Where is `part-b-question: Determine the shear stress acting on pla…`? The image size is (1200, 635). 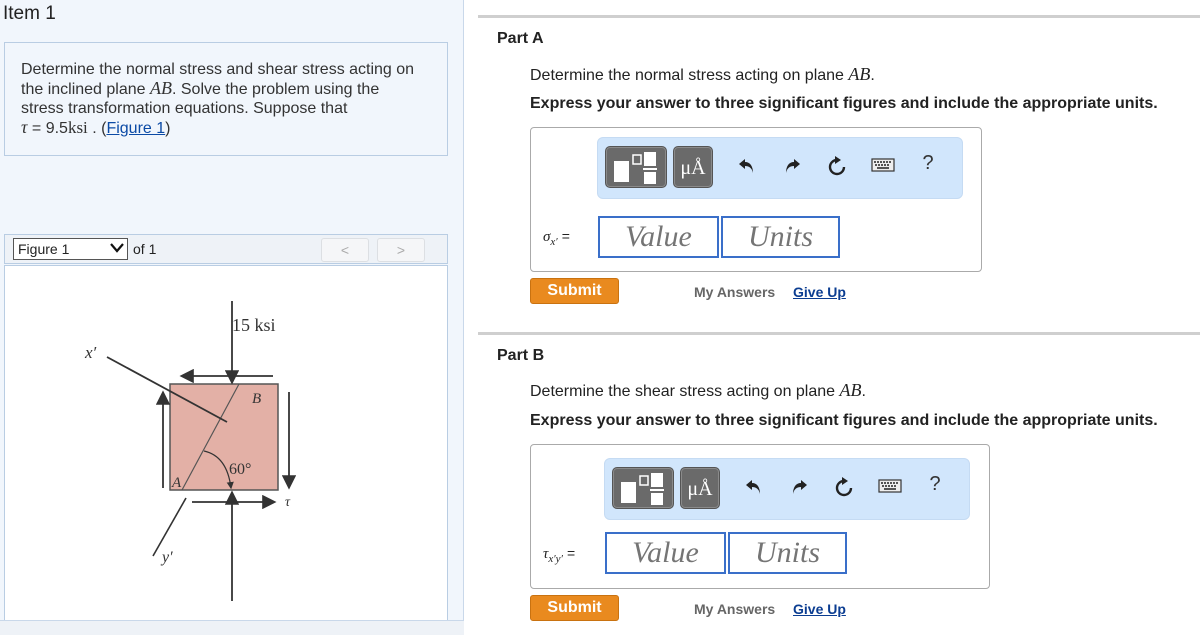
part-b-question: Determine the shear stress acting on pla… is located at coordinates (698, 390).